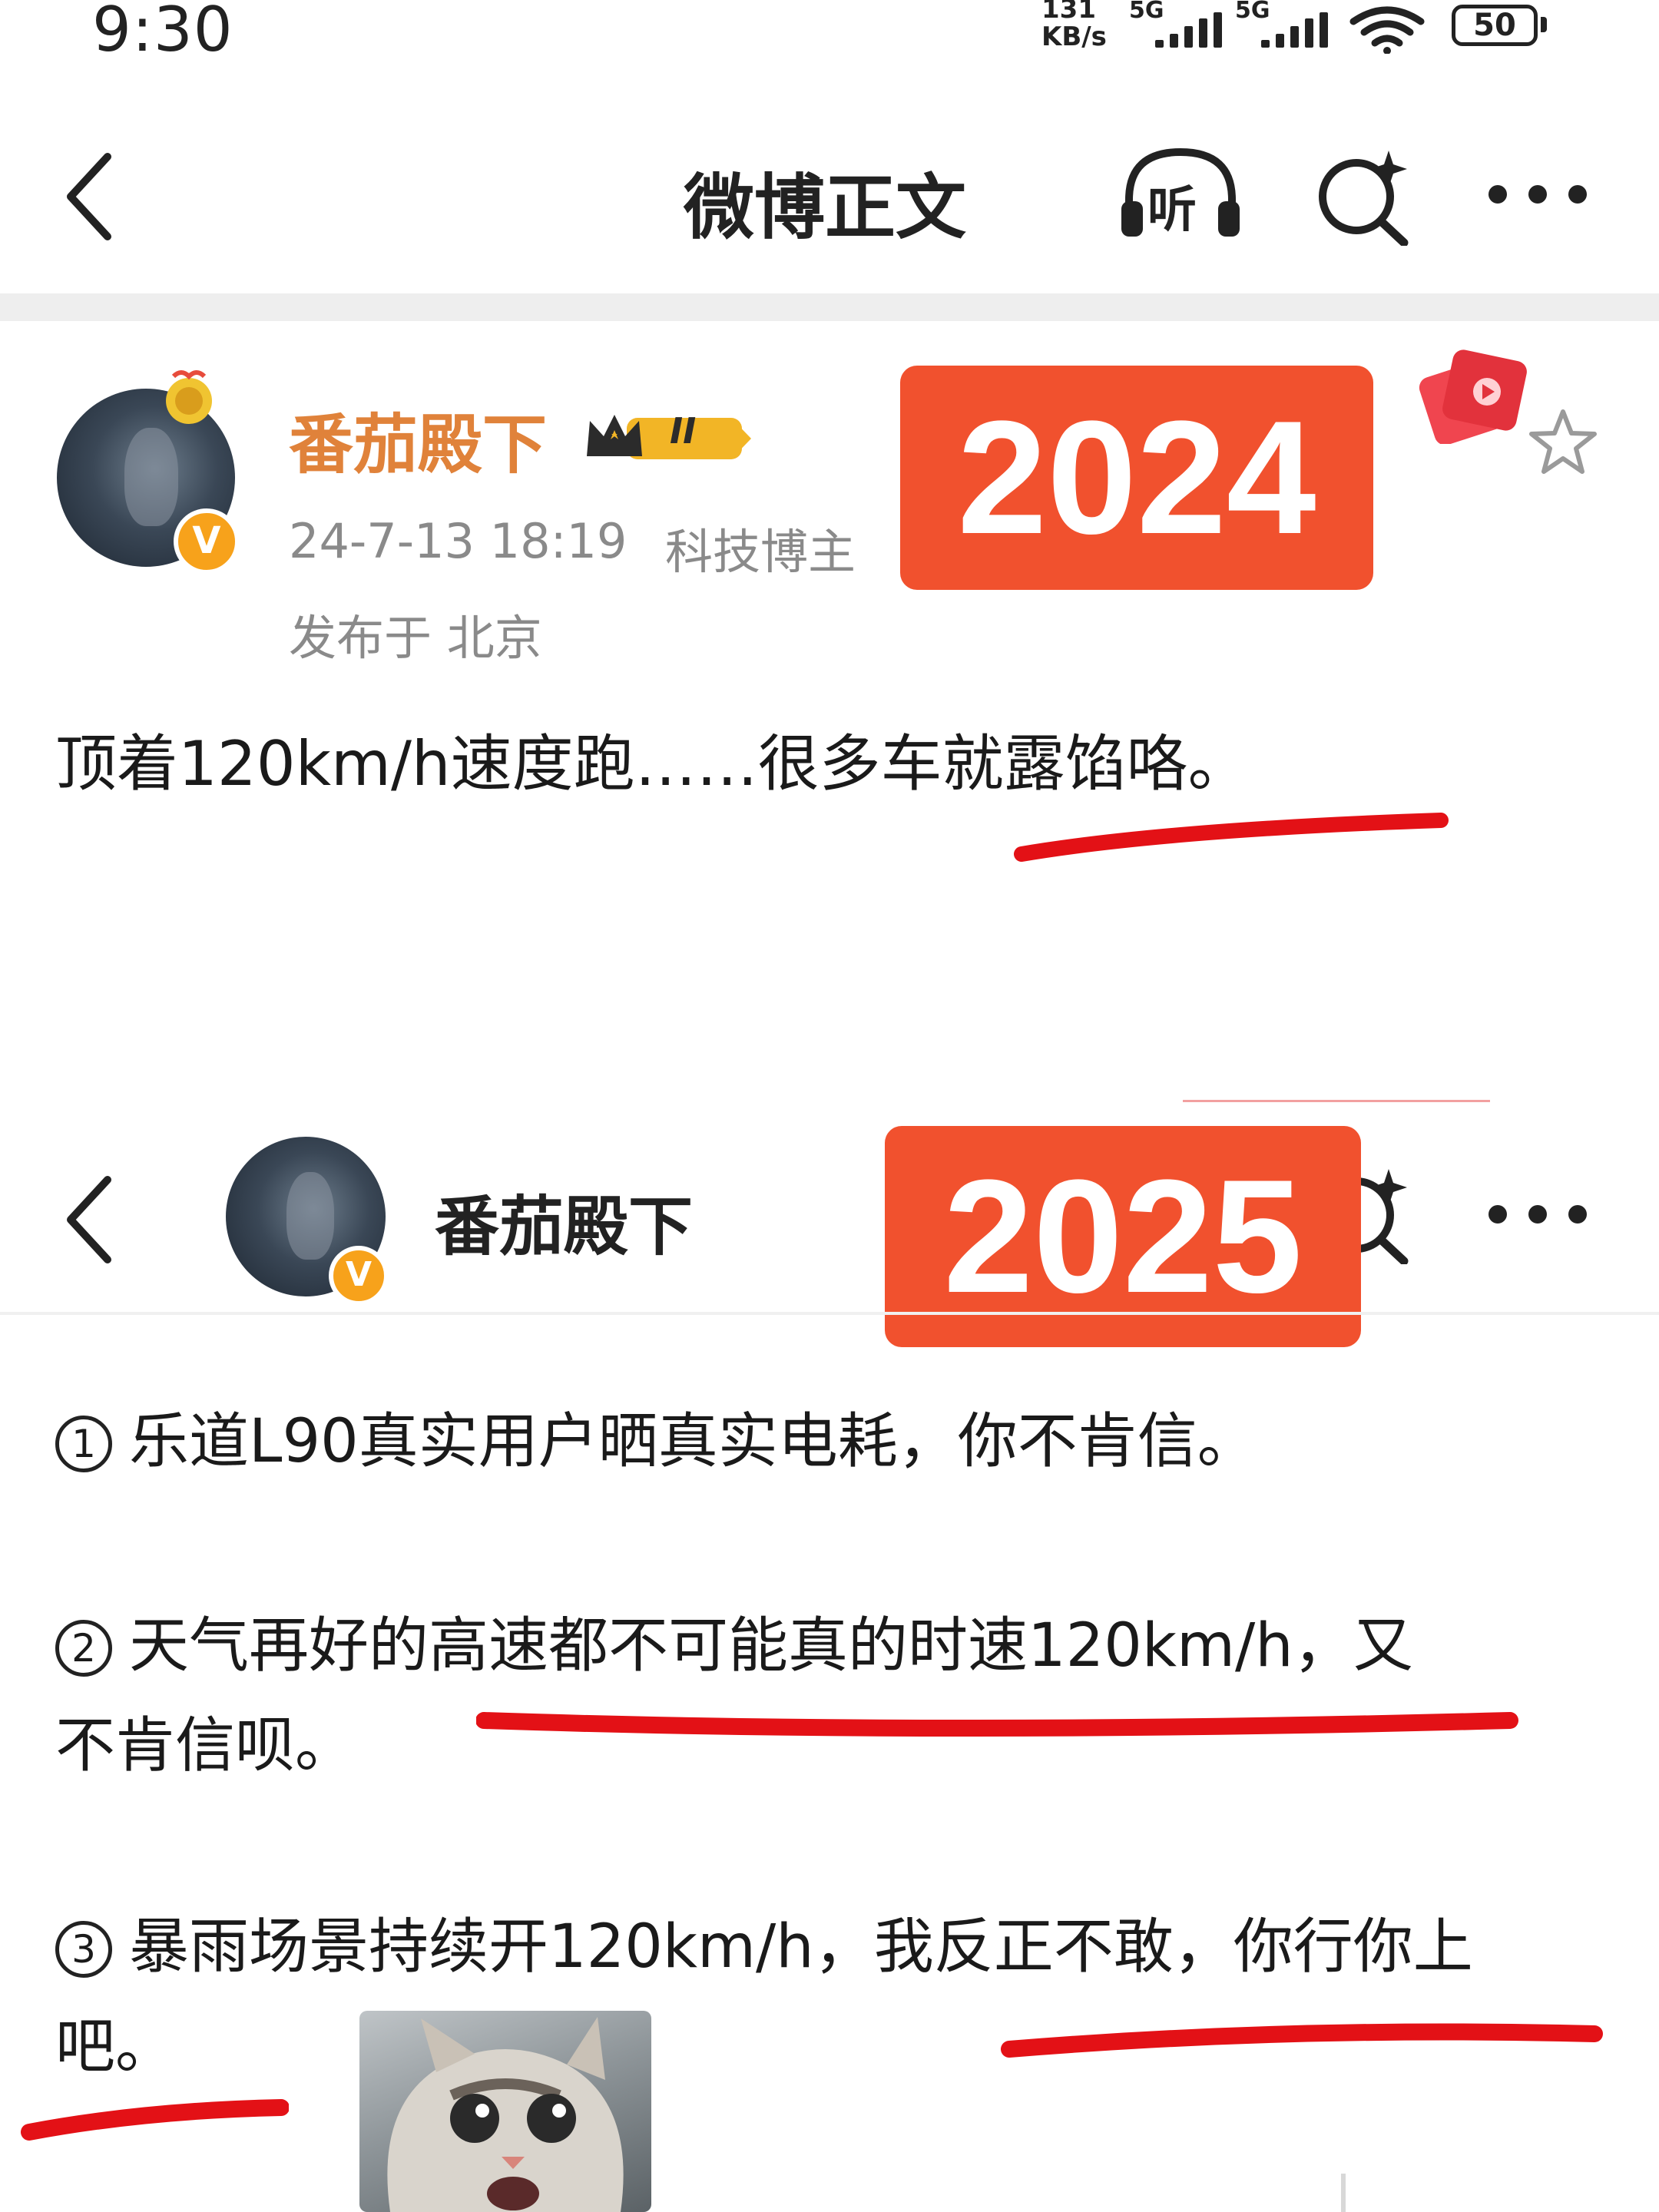 This screenshot has width=1659, height=2212. I want to click on point-text: 天气再好的高速都不可能真的时速120km/h，又, so click(771, 1646).